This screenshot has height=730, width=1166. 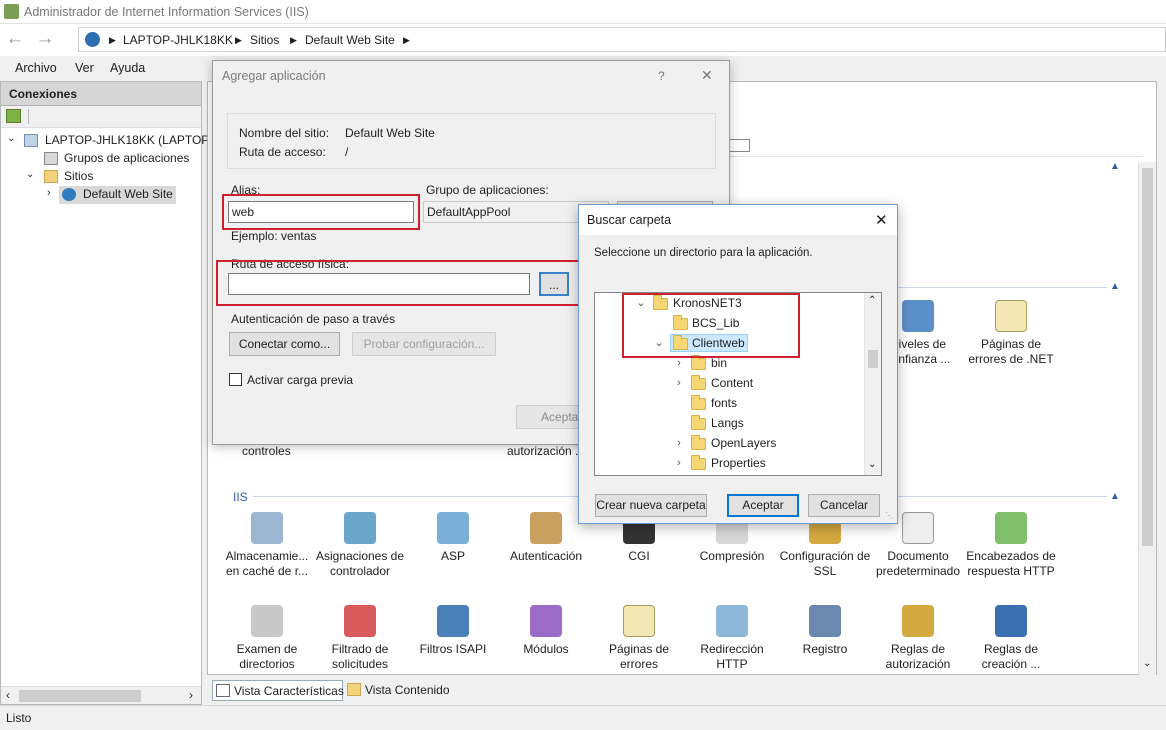 What do you see at coordinates (763, 505) in the screenshot?
I see `accept-button: Aceptar` at bounding box center [763, 505].